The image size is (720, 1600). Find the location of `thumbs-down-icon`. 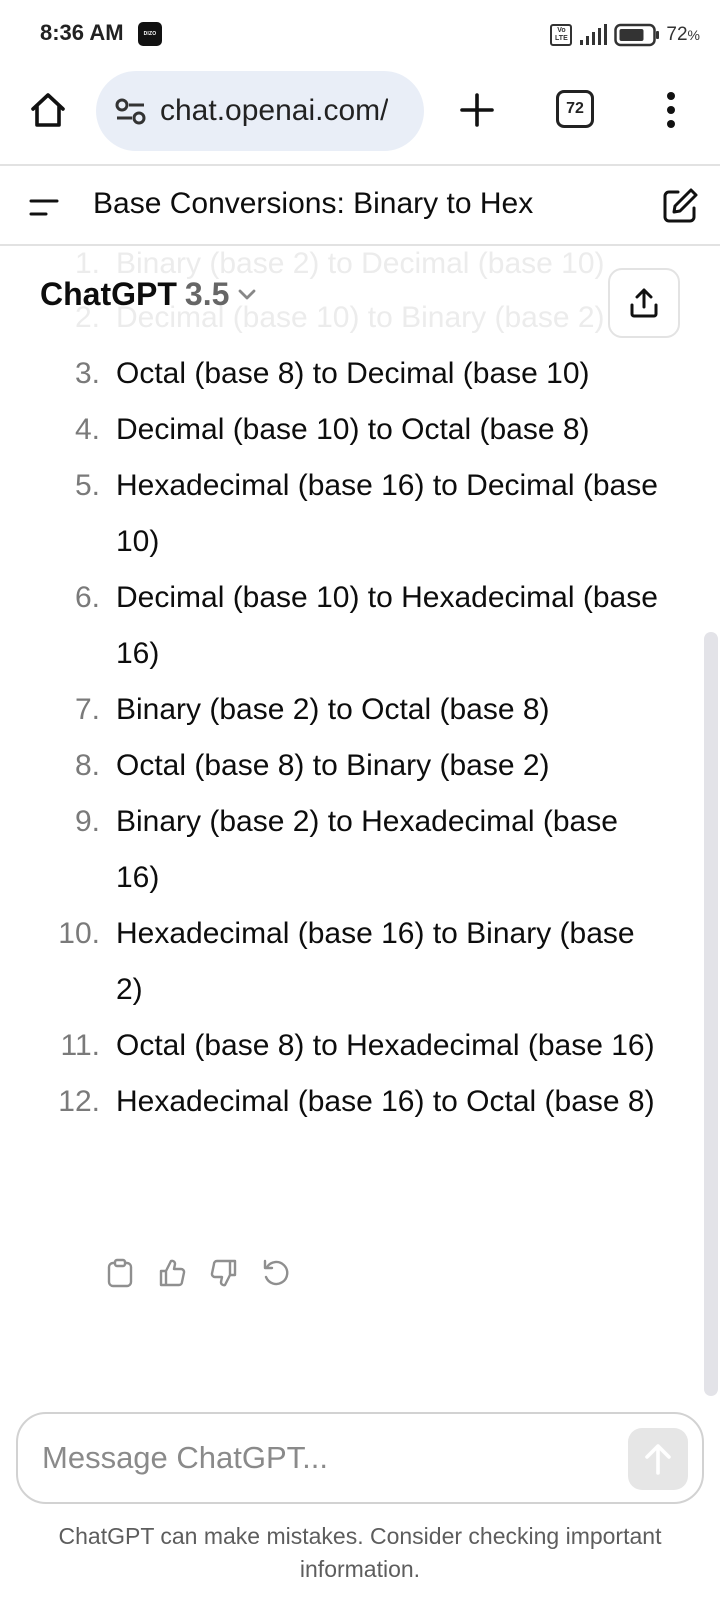

thumbs-down-icon is located at coordinates (224, 1273).